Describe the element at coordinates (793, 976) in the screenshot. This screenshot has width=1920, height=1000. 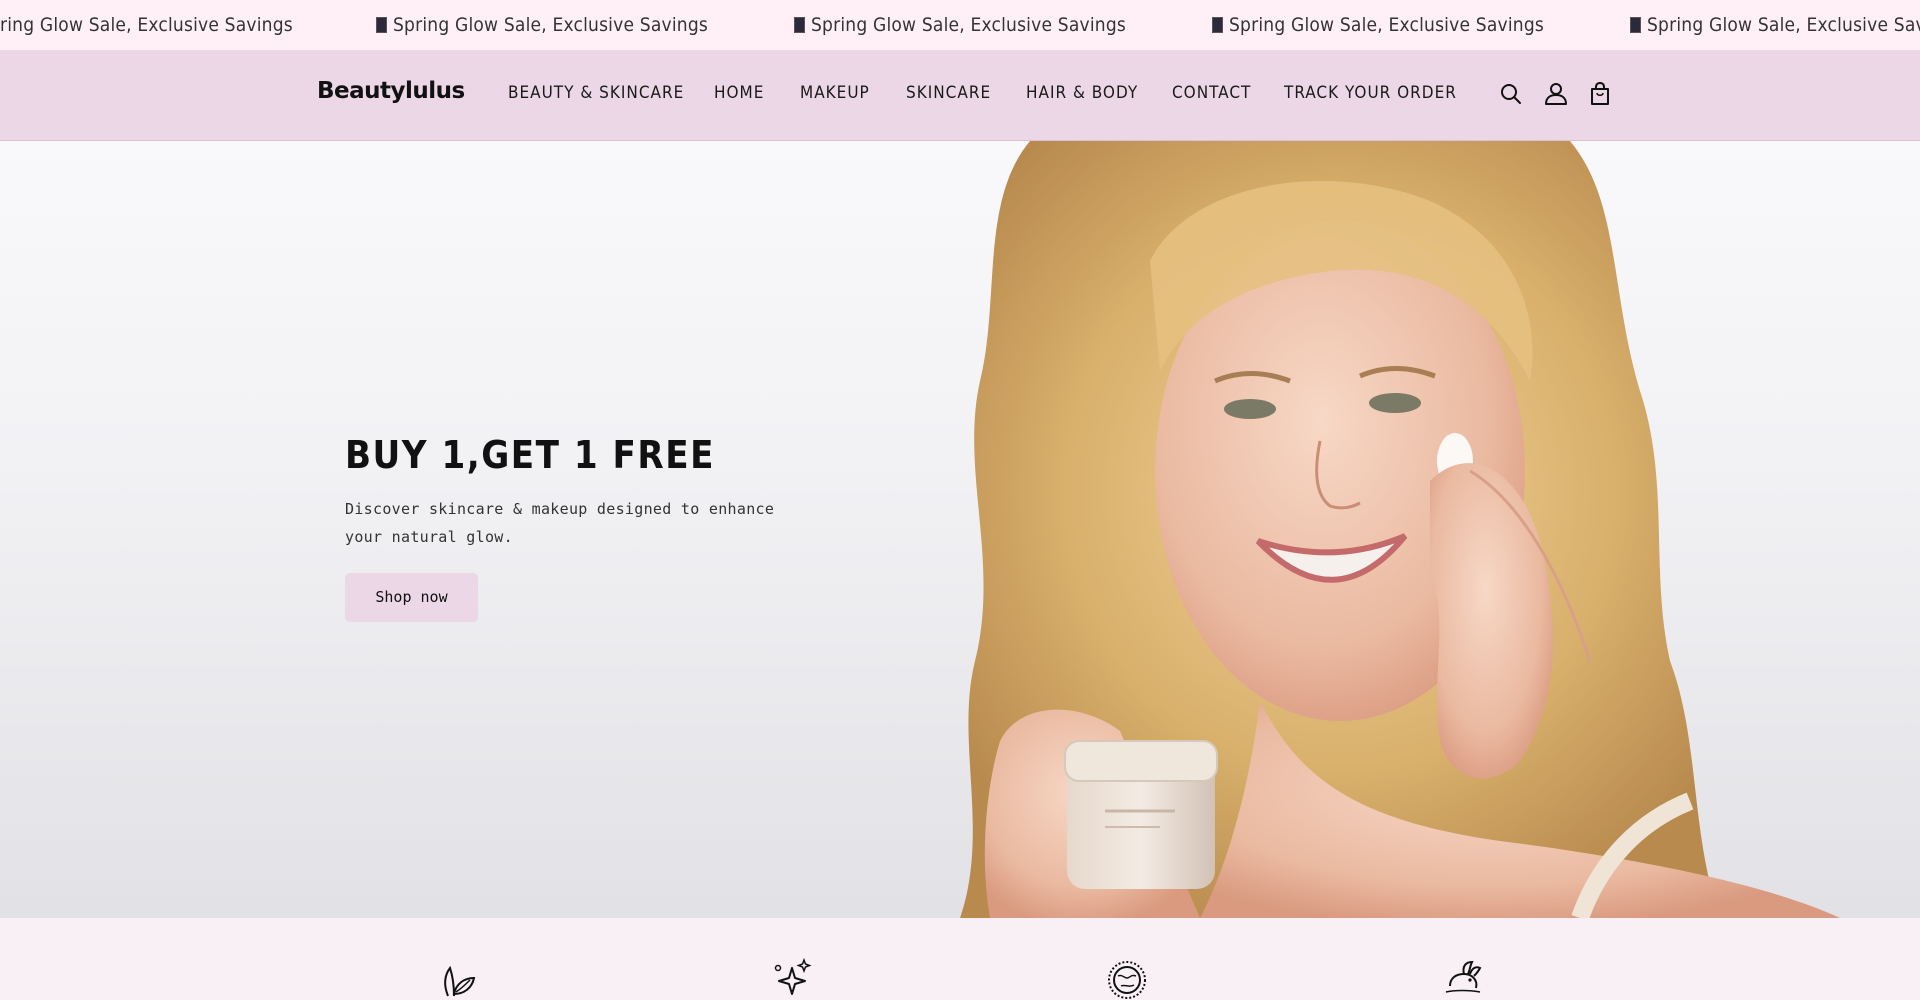
I see `sparkle-icon` at that location.